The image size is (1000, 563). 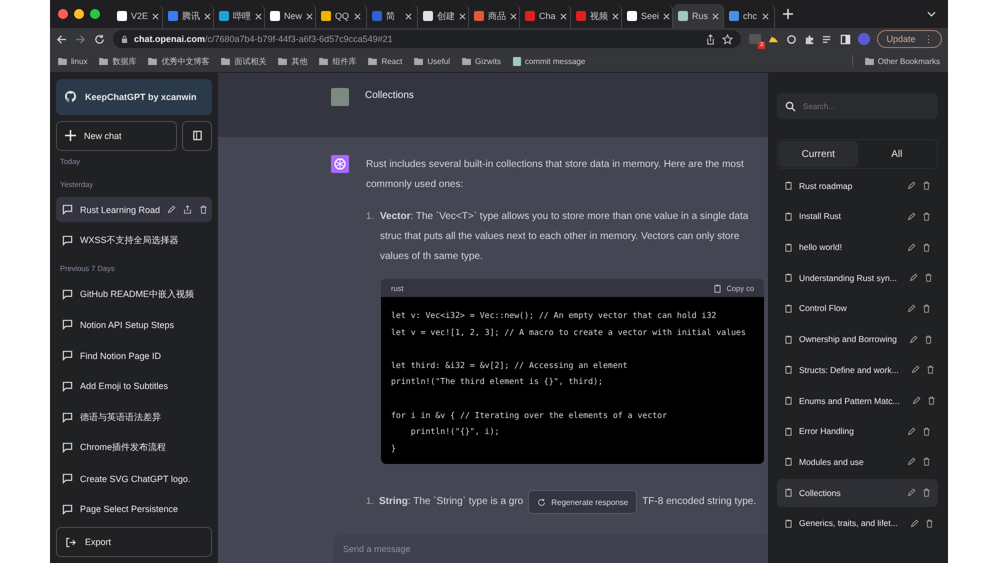 What do you see at coordinates (427, 39) in the screenshot?
I see `address-field: chat.openai.com/c/7680a7b4-b79f-44f3-a6f3-6d57c9cca549#21` at bounding box center [427, 39].